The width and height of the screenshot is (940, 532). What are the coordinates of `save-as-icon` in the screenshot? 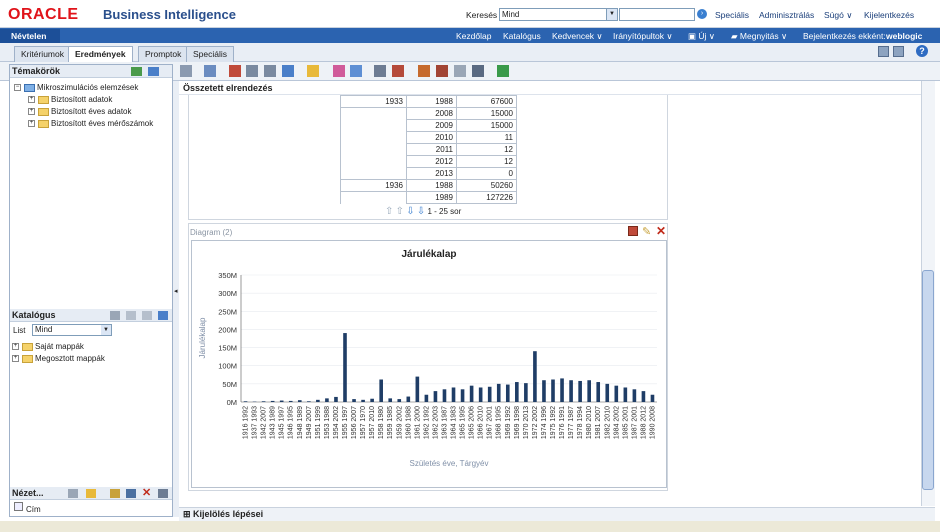 It's located at (898, 51).